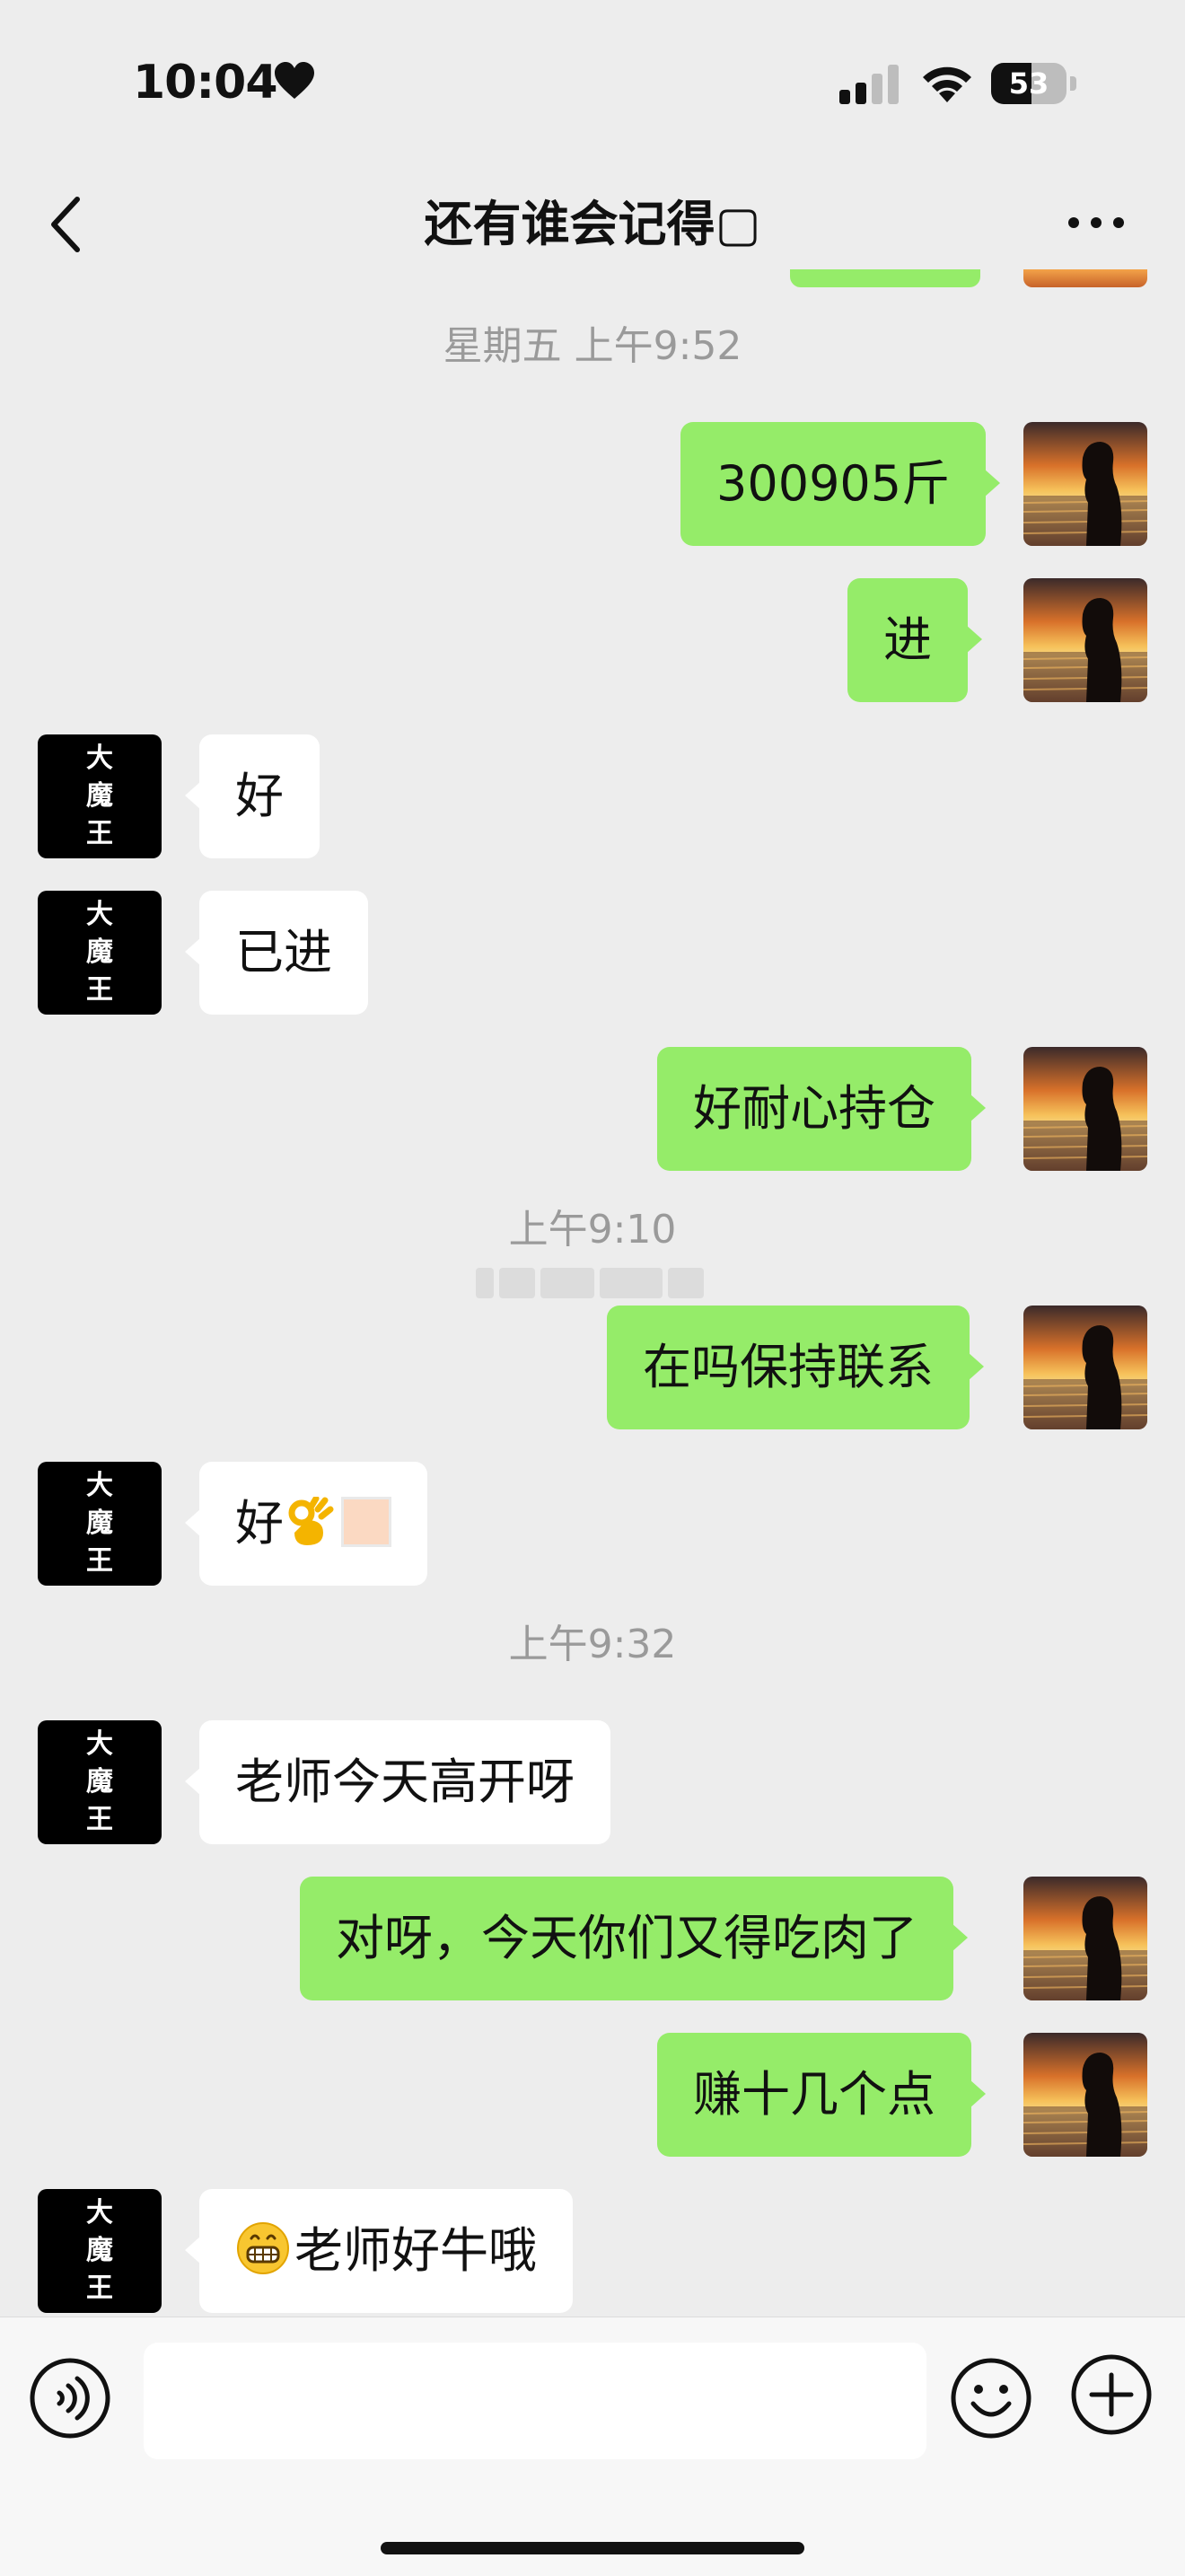 The width and height of the screenshot is (1185, 2576). Describe the element at coordinates (869, 85) in the screenshot. I see `cellular-signal-icon` at that location.